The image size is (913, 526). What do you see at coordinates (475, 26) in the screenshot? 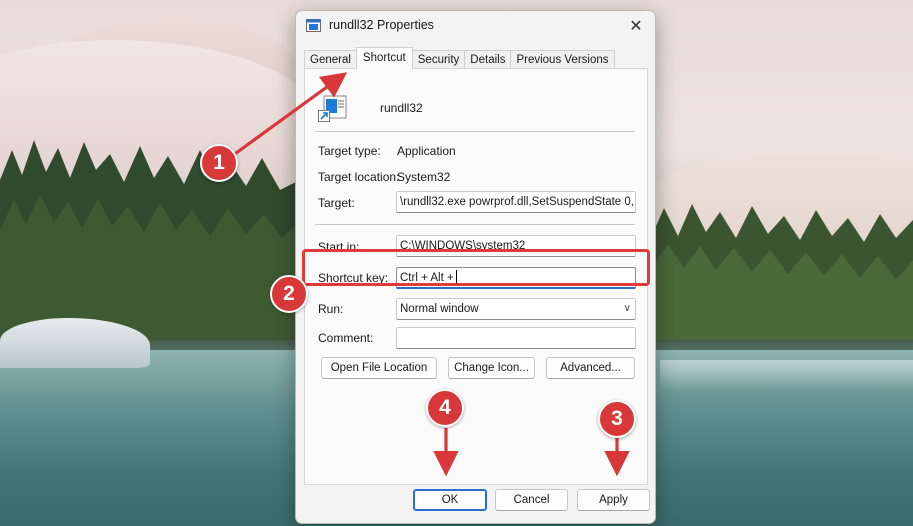
I see `dialog-titlebar: rundll32 Properties ✕` at bounding box center [475, 26].